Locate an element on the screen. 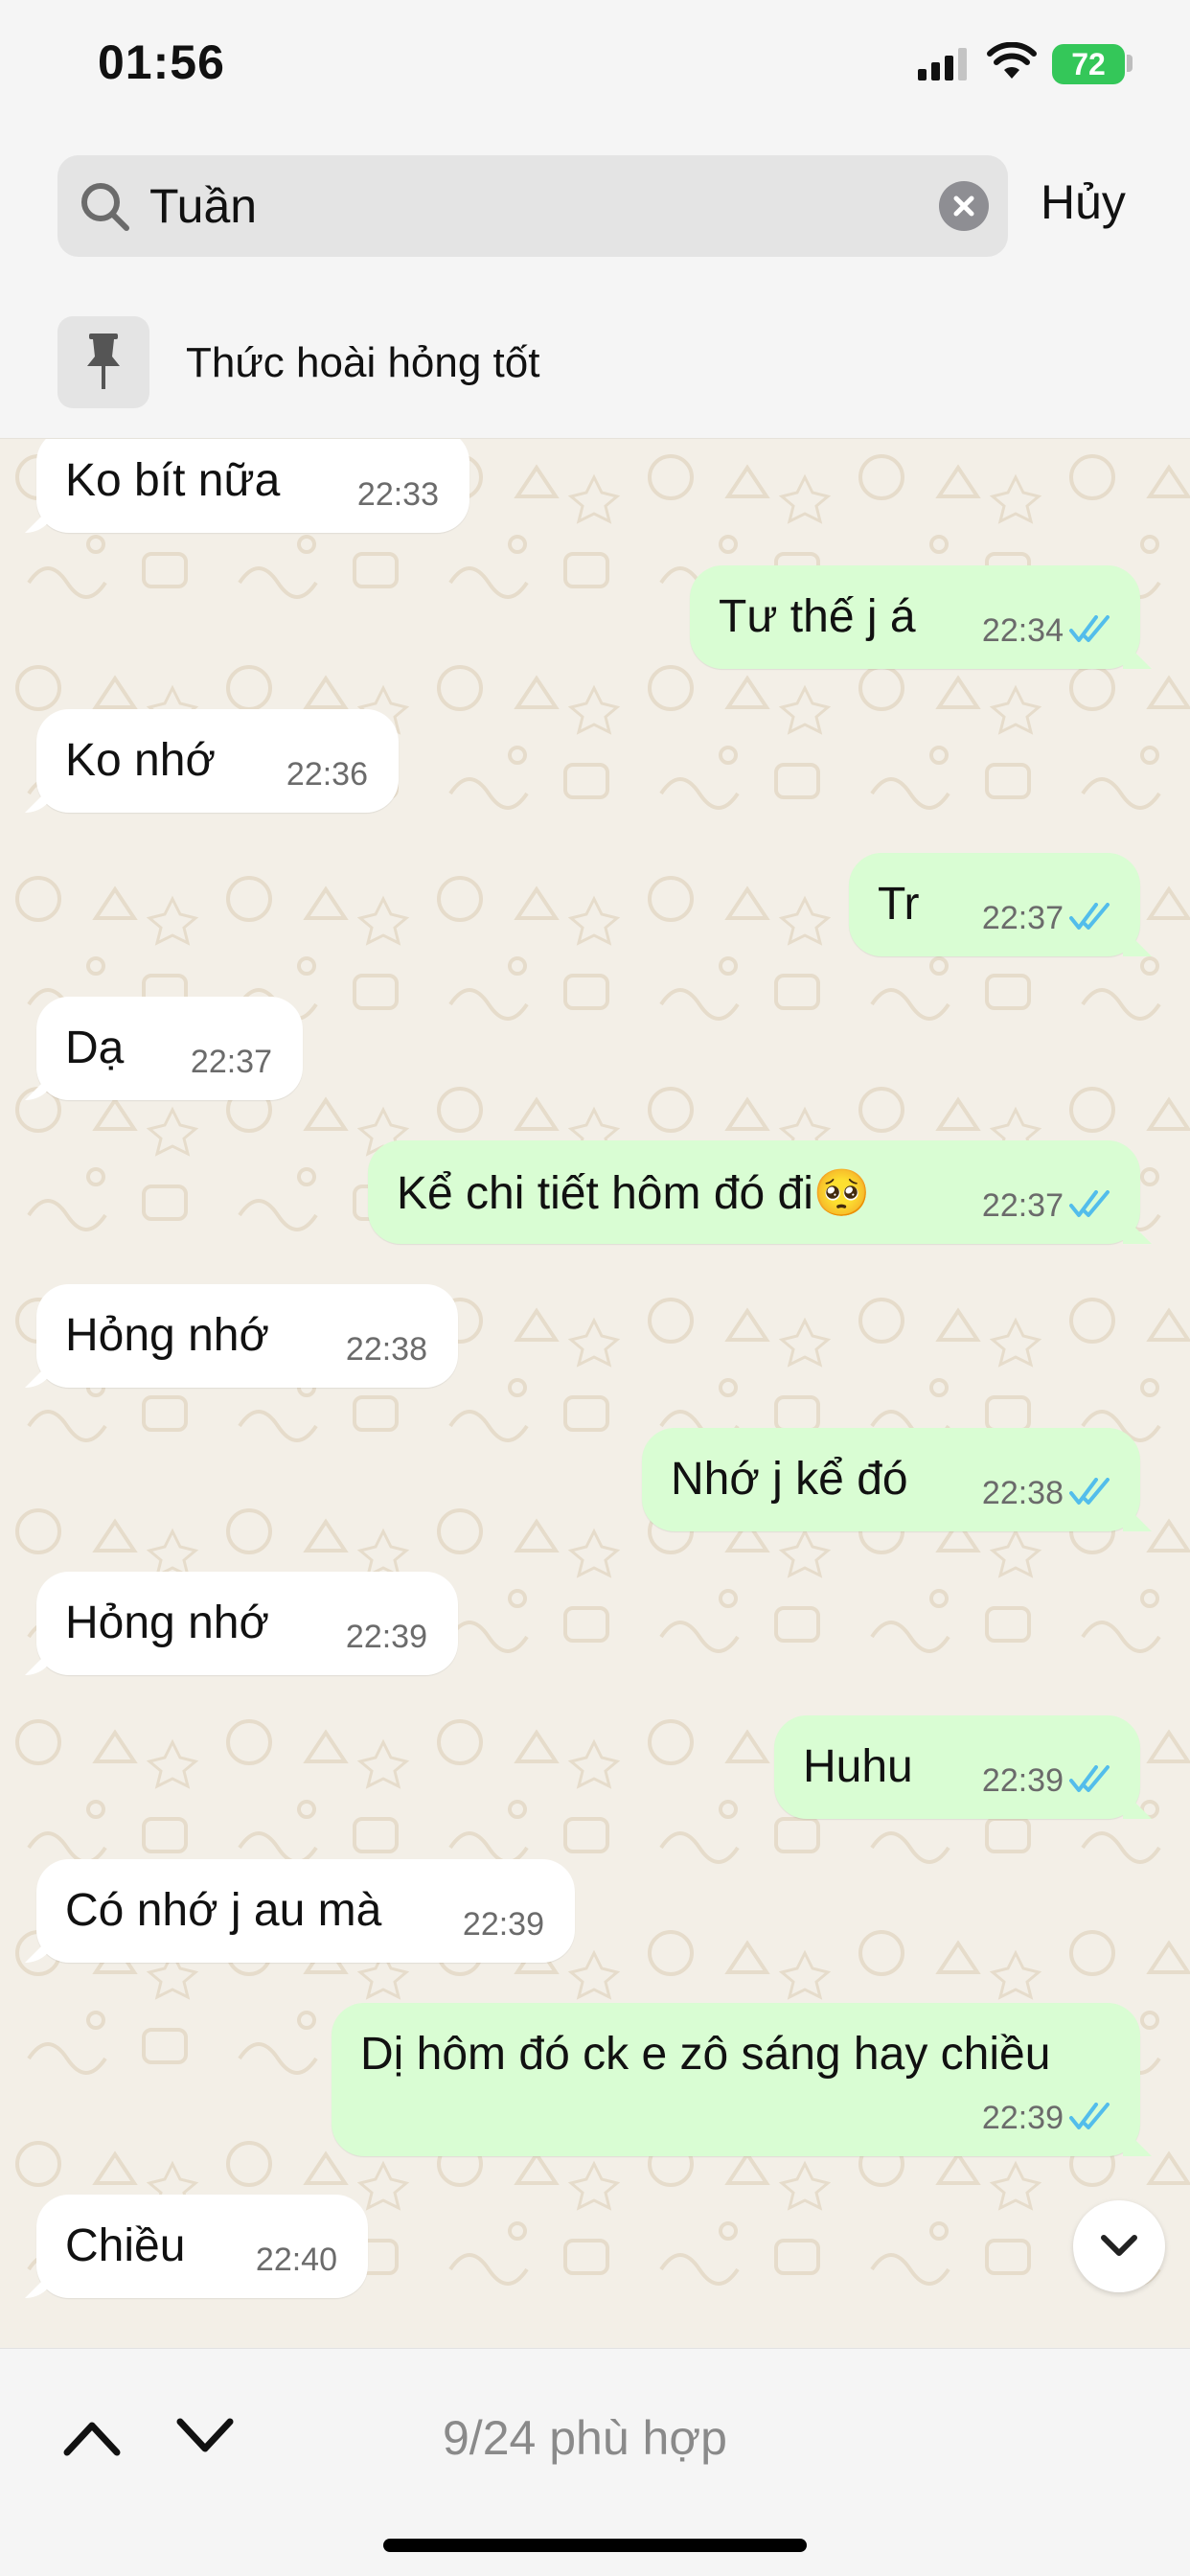 The width and height of the screenshot is (1190, 2576). next-match-button is located at coordinates (205, 2437).